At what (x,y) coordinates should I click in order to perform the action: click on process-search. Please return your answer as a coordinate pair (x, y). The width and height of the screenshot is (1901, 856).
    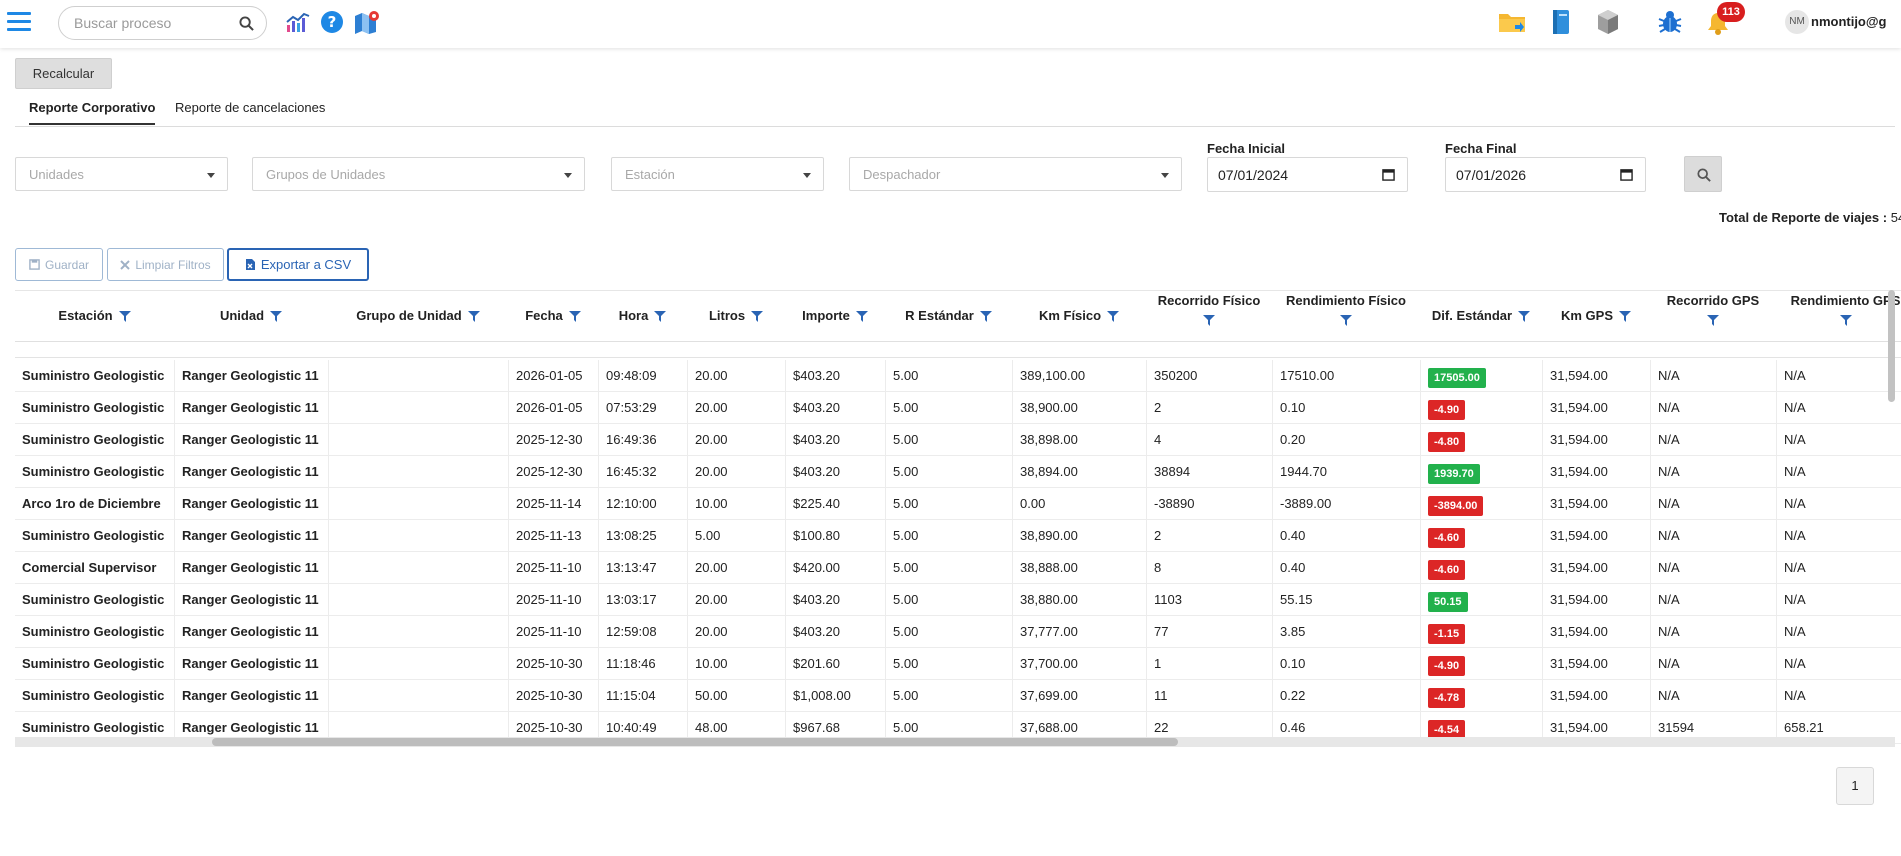
    Looking at the image, I should click on (162, 23).